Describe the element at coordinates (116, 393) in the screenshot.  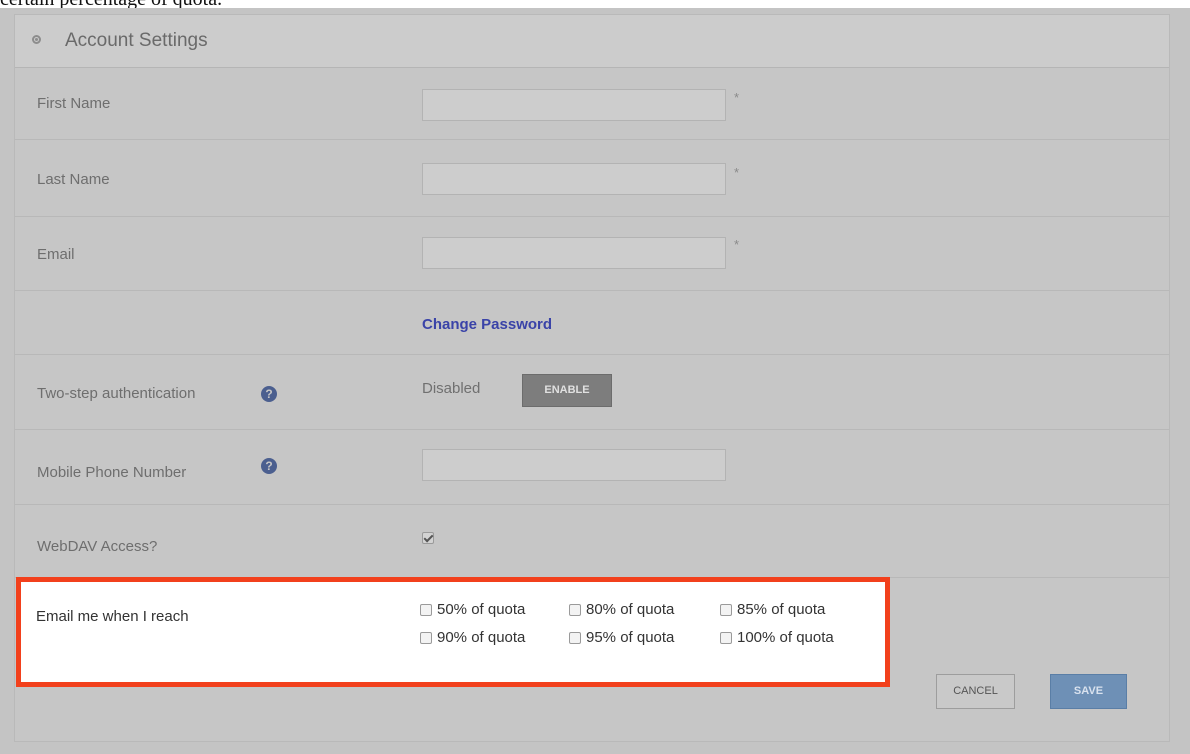
I see `two-step-label: Two-step authentication` at that location.